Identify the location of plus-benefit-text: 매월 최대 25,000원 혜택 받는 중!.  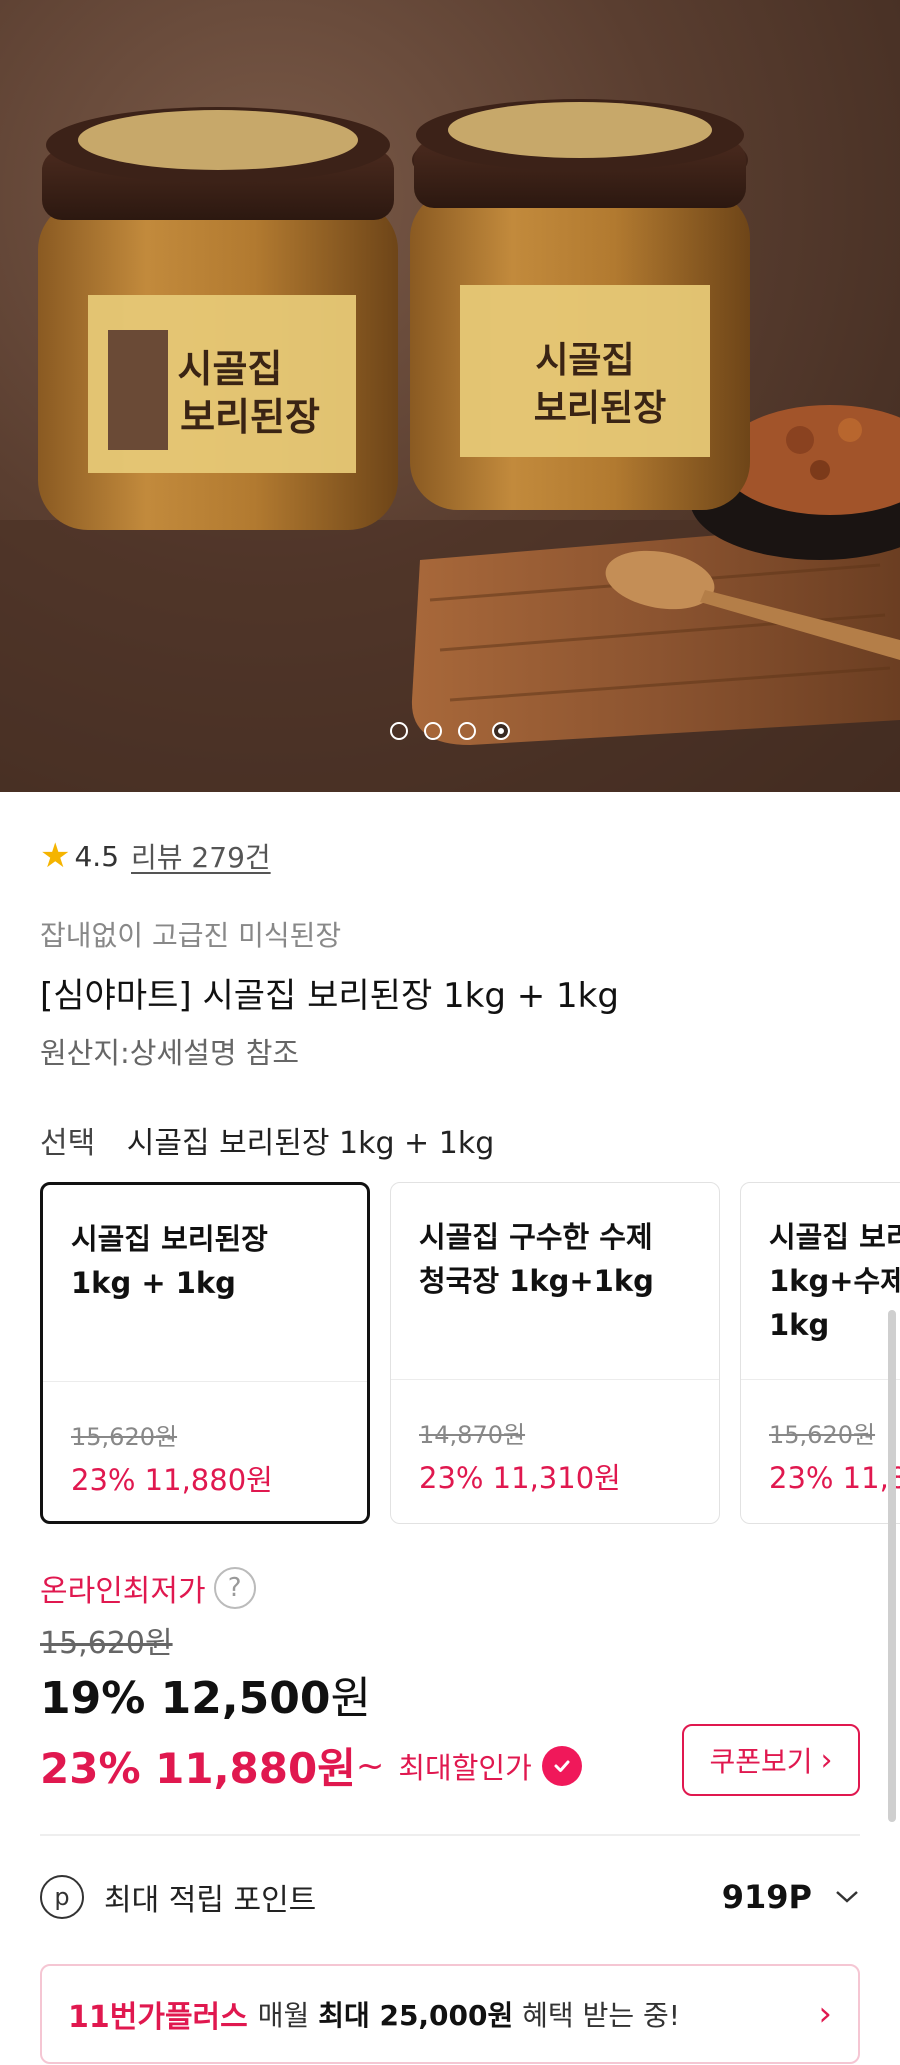
(469, 2014).